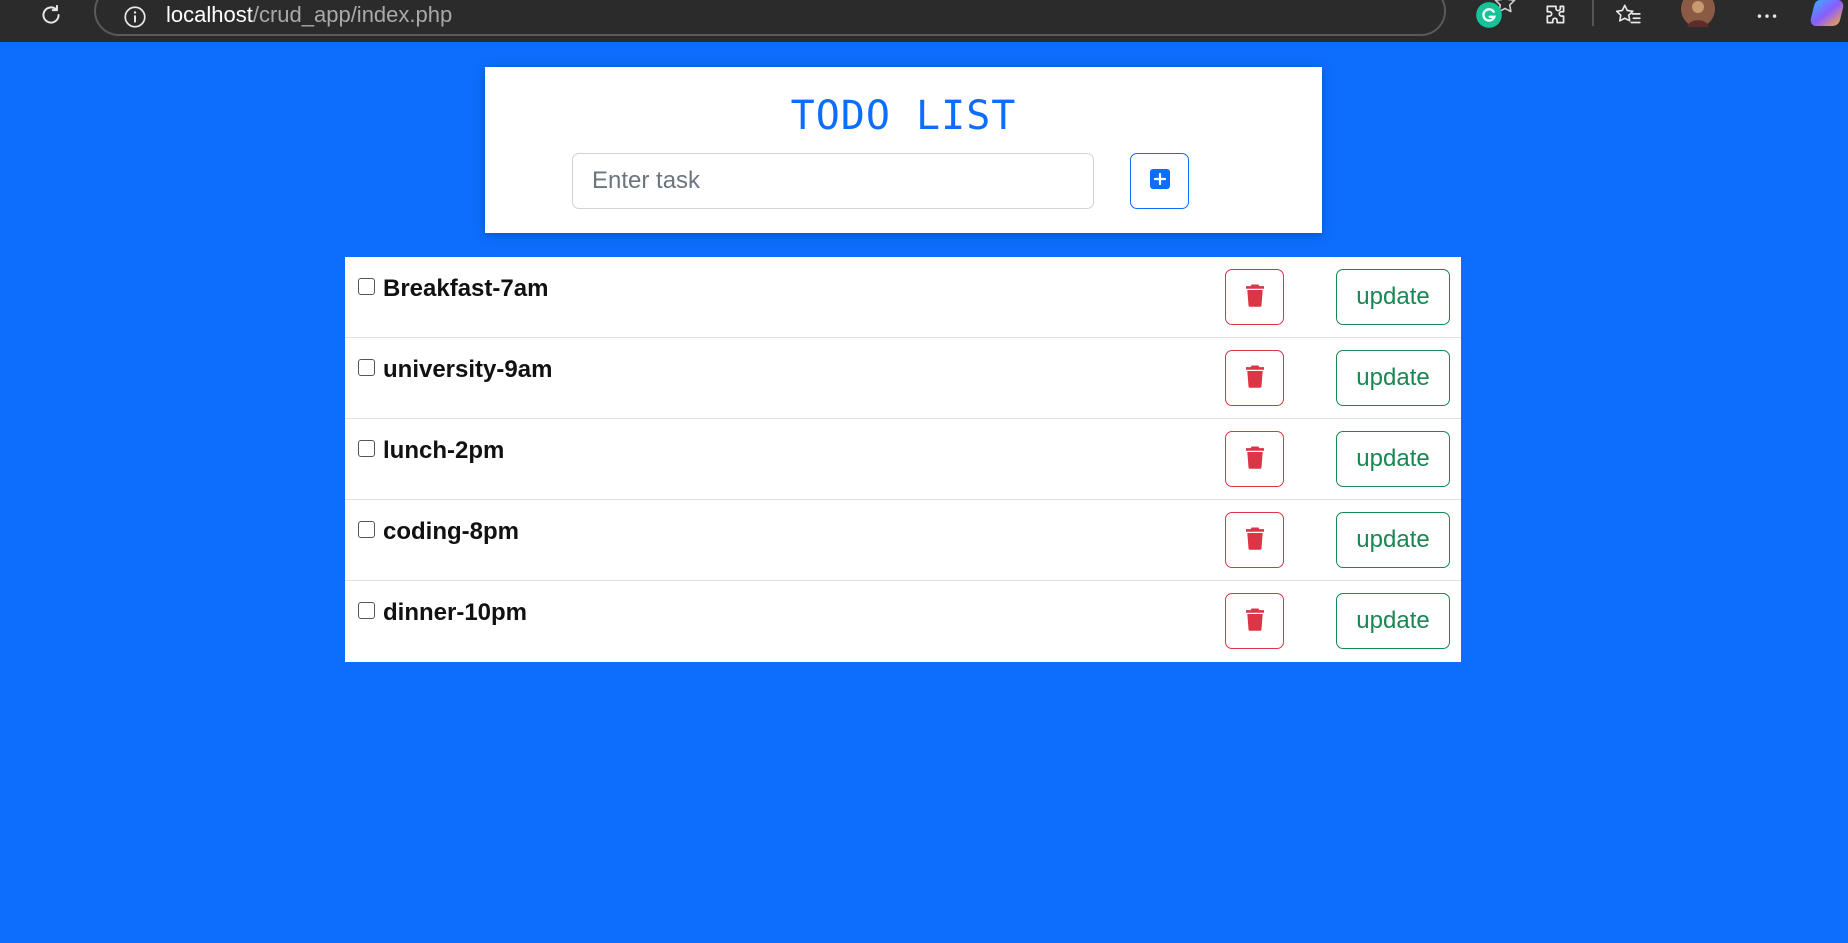  What do you see at coordinates (51, 15) in the screenshot?
I see `reload-icon` at bounding box center [51, 15].